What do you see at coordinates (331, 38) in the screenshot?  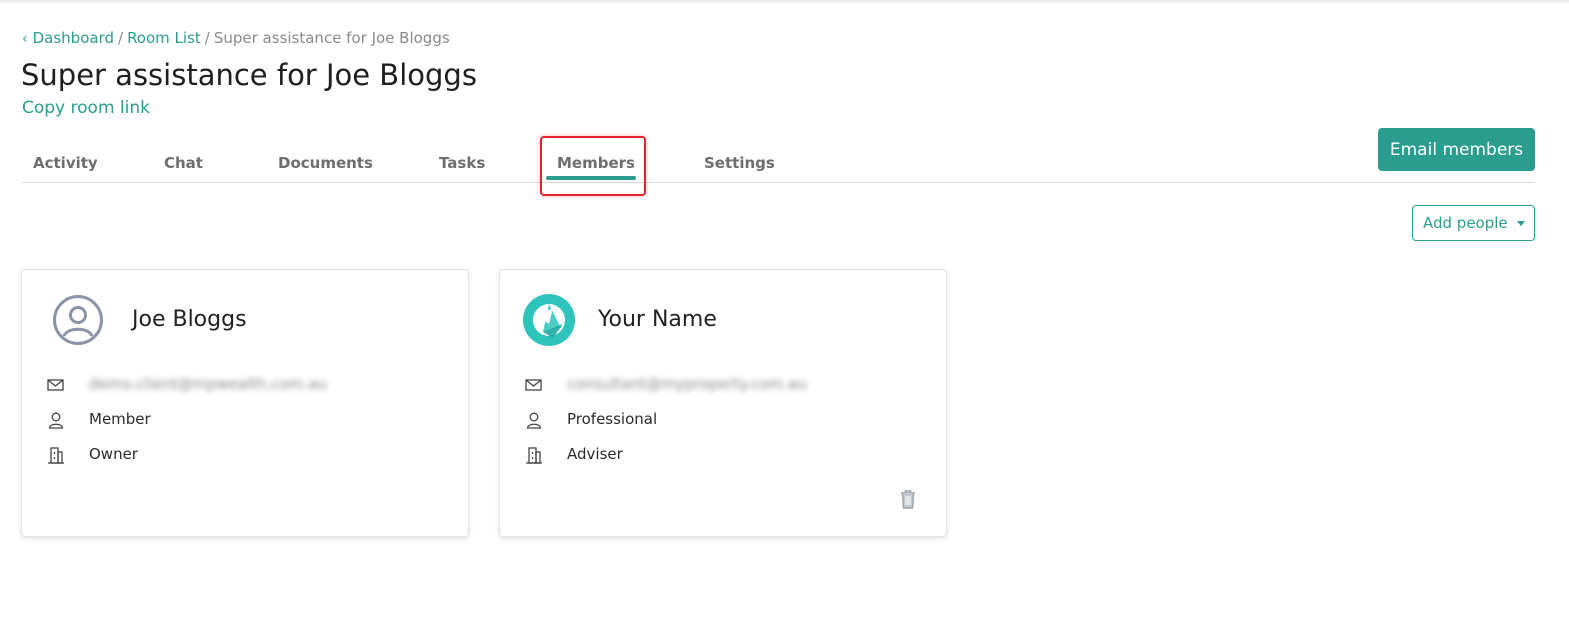 I see `breadcrumb-current: Super assistance for Joe Bloggs` at bounding box center [331, 38].